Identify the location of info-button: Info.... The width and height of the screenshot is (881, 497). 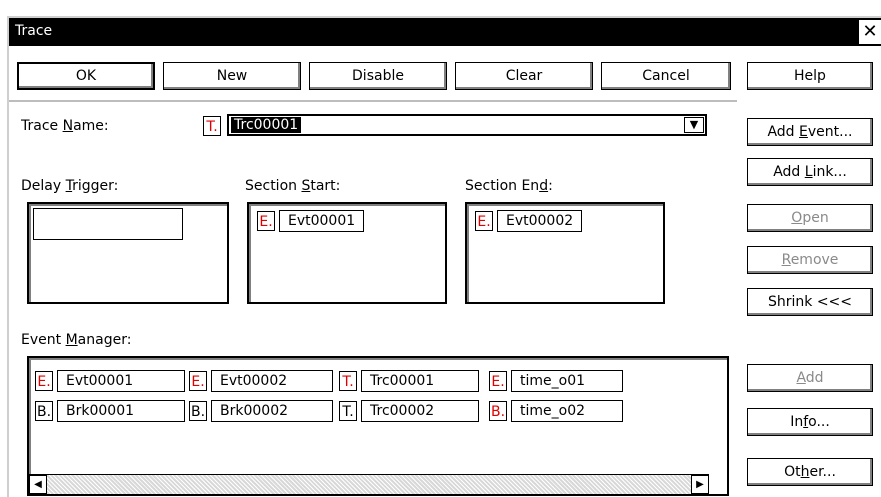
(810, 422).